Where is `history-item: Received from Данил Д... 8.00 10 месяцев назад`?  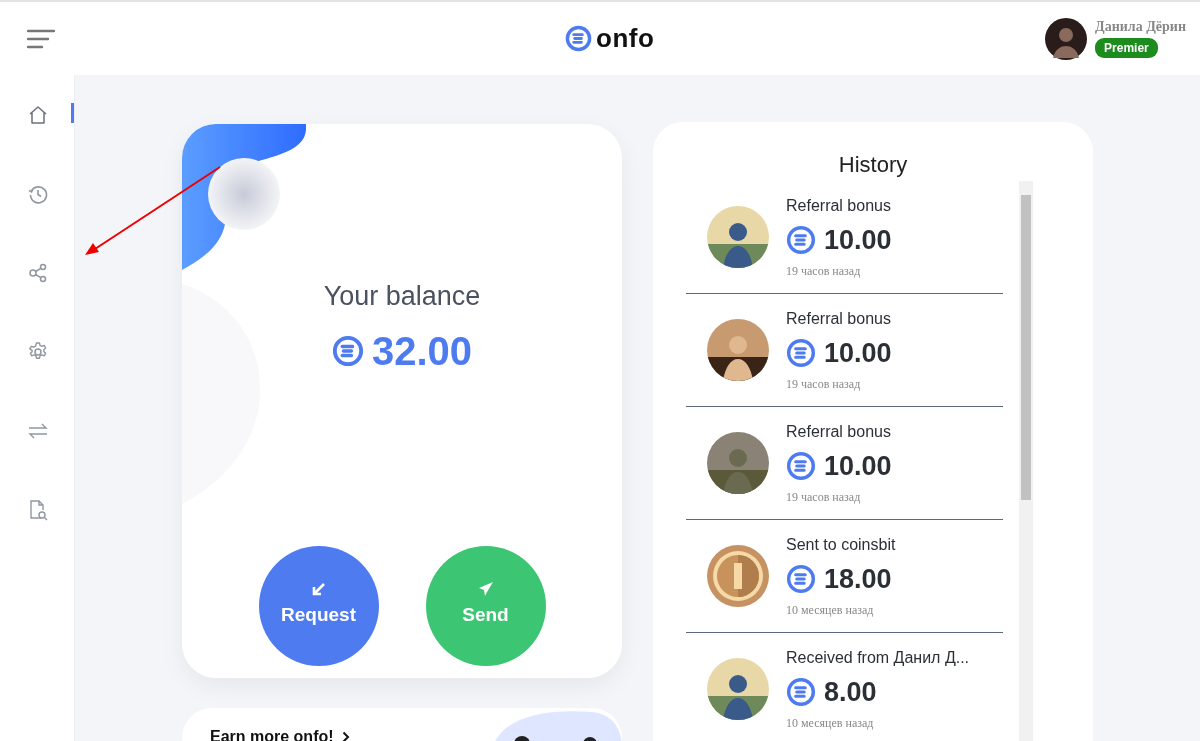
history-item: Received from Данил Д... 8.00 10 месяцев назад is located at coordinates (844, 687).